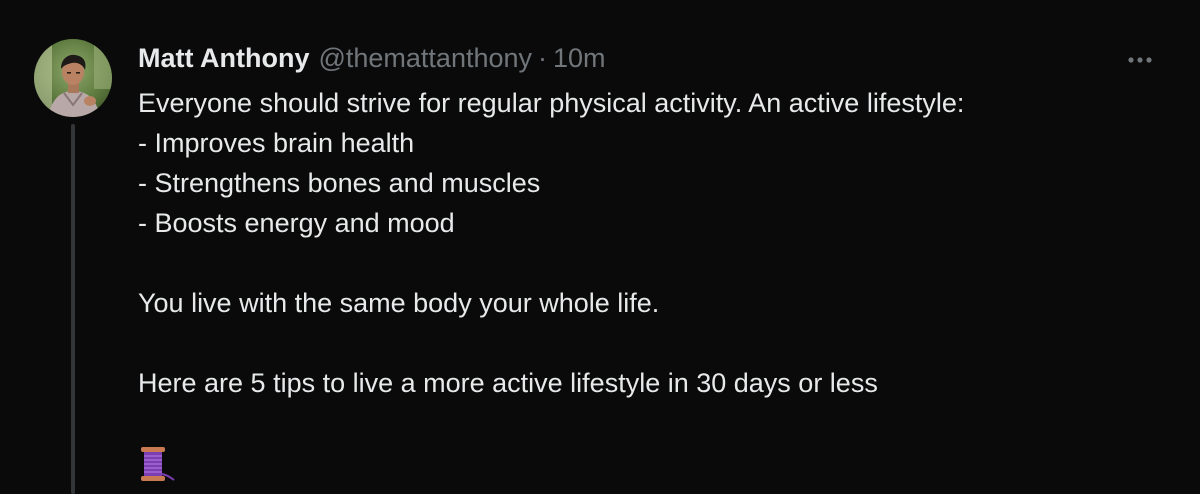 The height and width of the screenshot is (494, 1200). Describe the element at coordinates (425, 58) in the screenshot. I see `author-handle: @themattanthony` at that location.